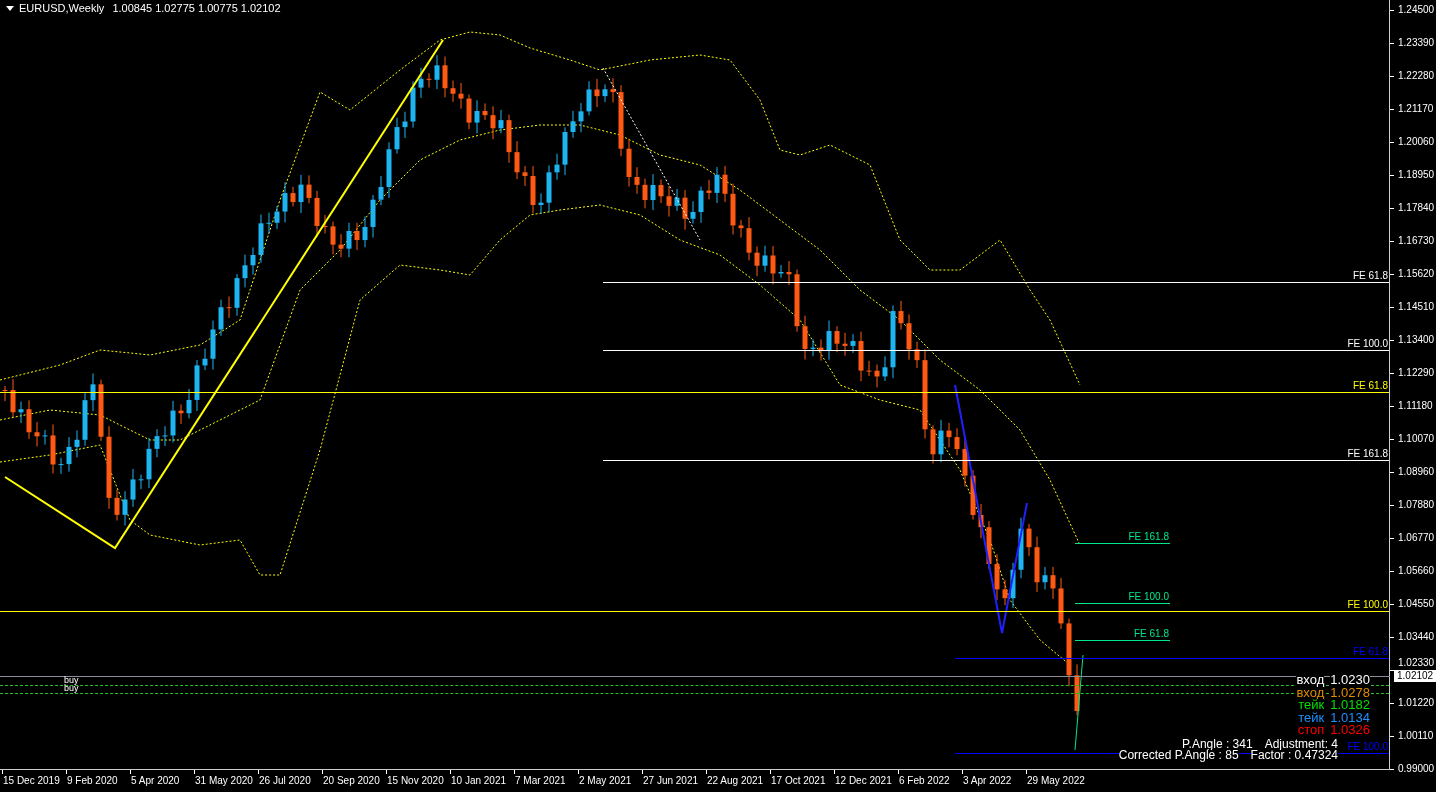 The height and width of the screenshot is (792, 1436). What do you see at coordinates (1415, 405) in the screenshot?
I see `price-label: 1.11180` at bounding box center [1415, 405].